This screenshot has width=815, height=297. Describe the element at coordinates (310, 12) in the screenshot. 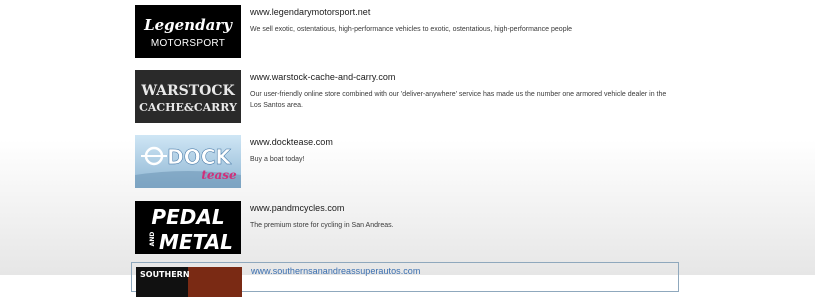

I see `site-url: www.legendarymotorsport.net` at that location.